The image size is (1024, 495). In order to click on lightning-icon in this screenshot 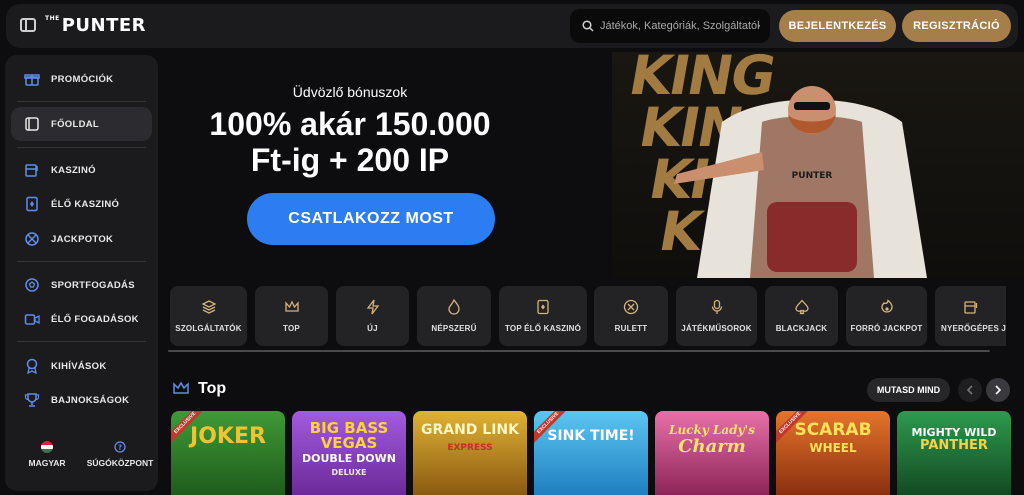, I will do `click(372, 307)`.